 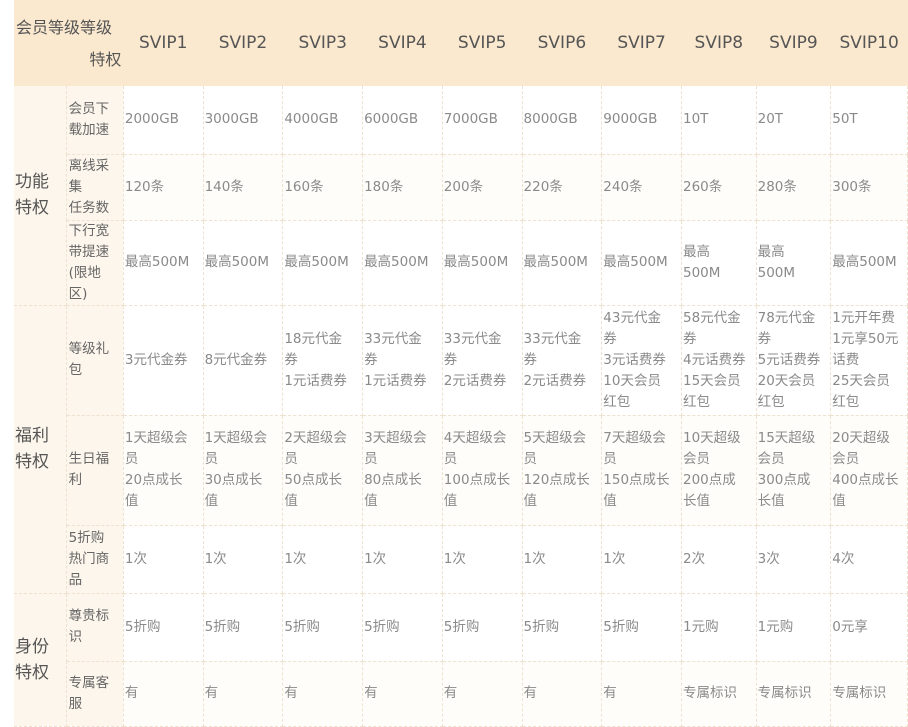 I want to click on value-cell-line: 58元代金, so click(x=712, y=317).